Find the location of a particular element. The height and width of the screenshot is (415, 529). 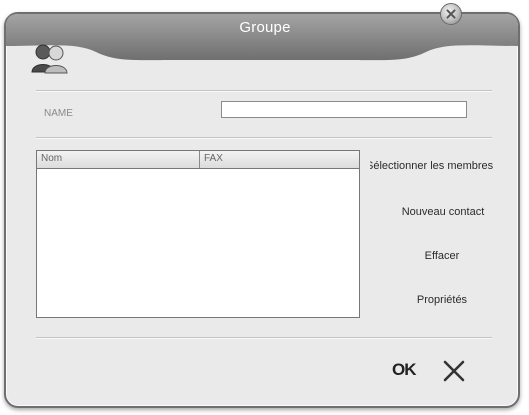

column-header-nom: Nom is located at coordinates (118, 159).